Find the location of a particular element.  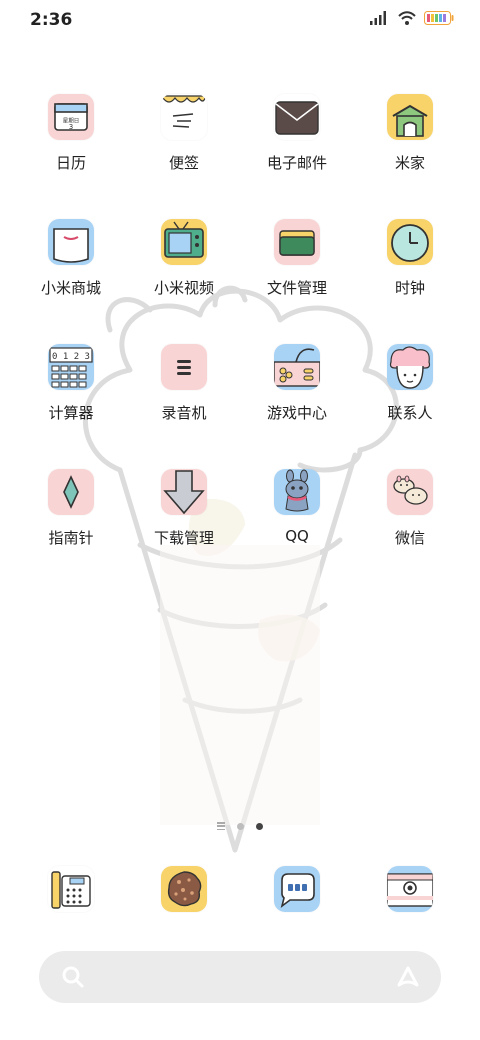

app-label: 录音机 is located at coordinates (184, 413).